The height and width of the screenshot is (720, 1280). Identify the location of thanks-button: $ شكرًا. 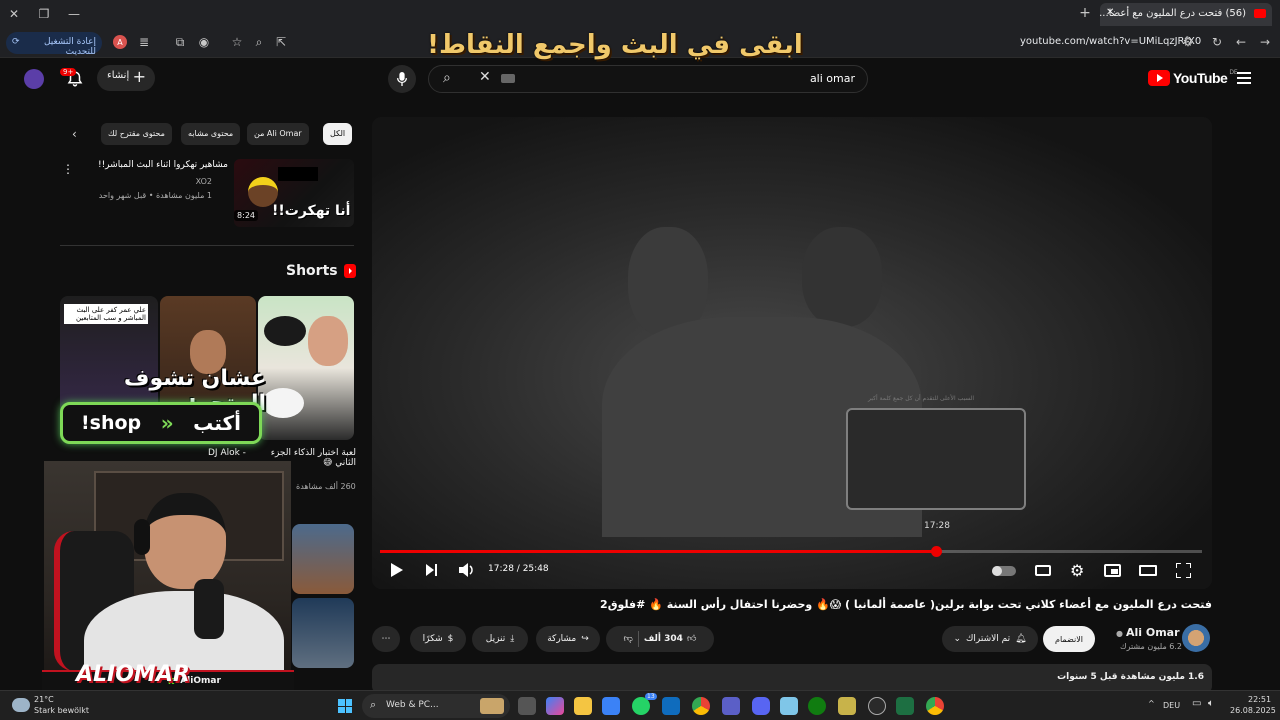
(438, 639).